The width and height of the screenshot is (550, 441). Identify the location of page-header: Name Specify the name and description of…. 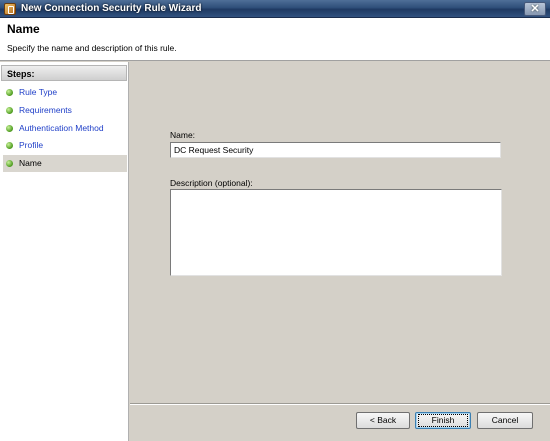
(275, 39).